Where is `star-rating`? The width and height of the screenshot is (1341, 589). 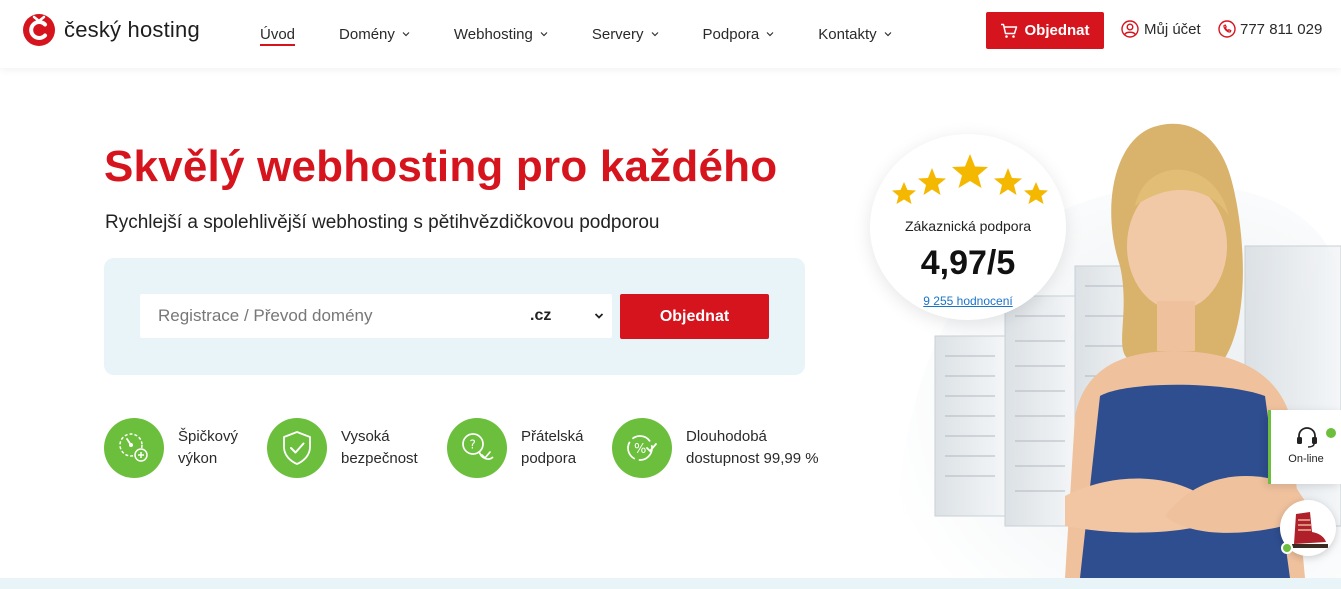
star-rating is located at coordinates (970, 179).